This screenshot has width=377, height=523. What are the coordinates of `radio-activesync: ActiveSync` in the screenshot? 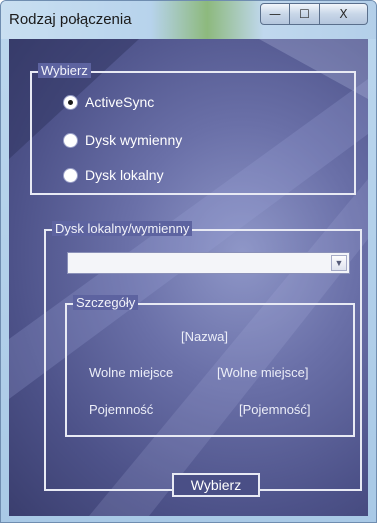 It's located at (109, 102).